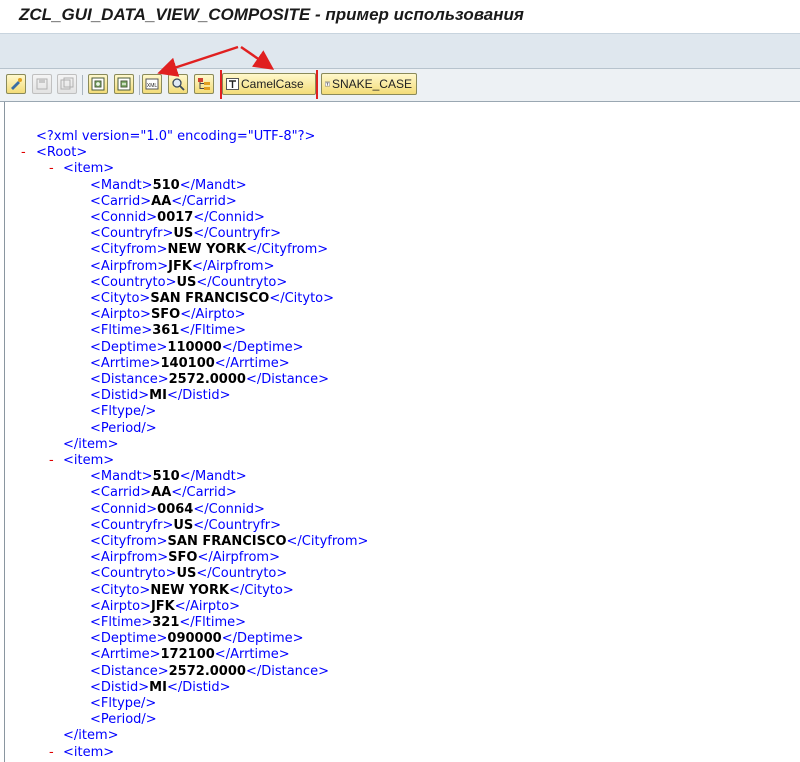  I want to click on field-value: NEW YORK, so click(190, 590).